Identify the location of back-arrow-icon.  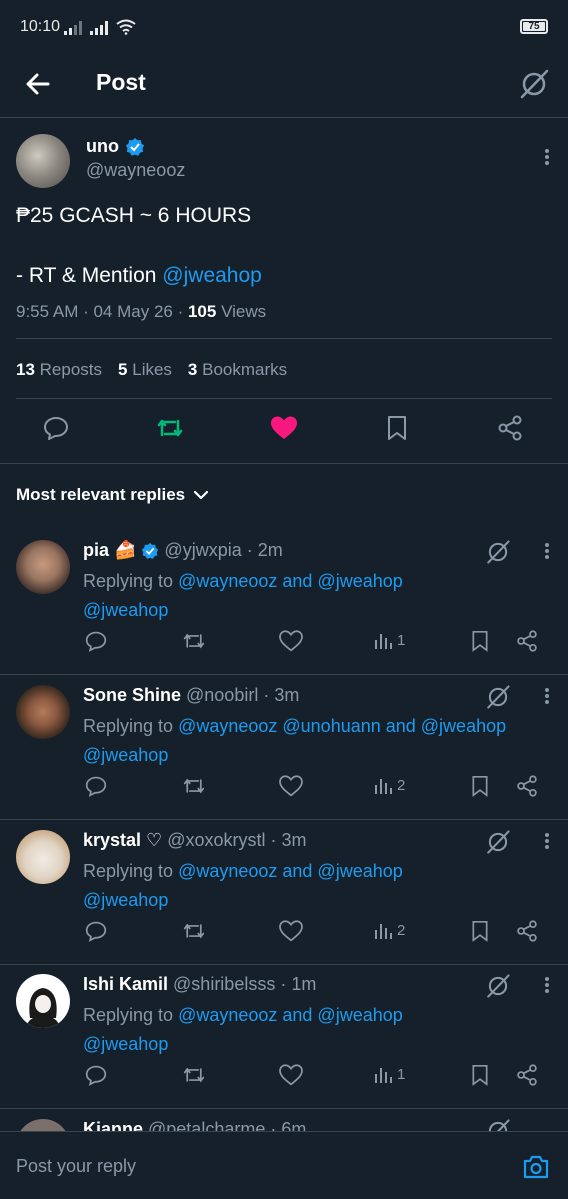
(38, 84).